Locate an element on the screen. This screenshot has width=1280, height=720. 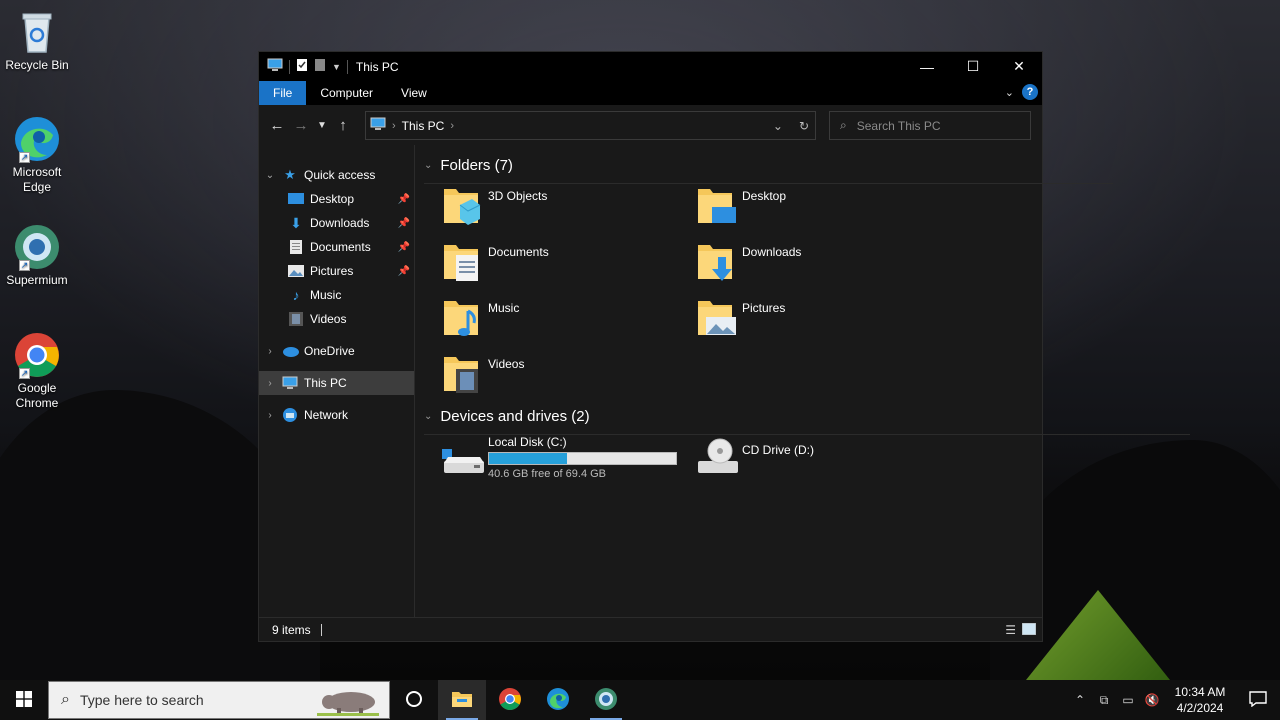
search-input is located at coordinates (936, 125).